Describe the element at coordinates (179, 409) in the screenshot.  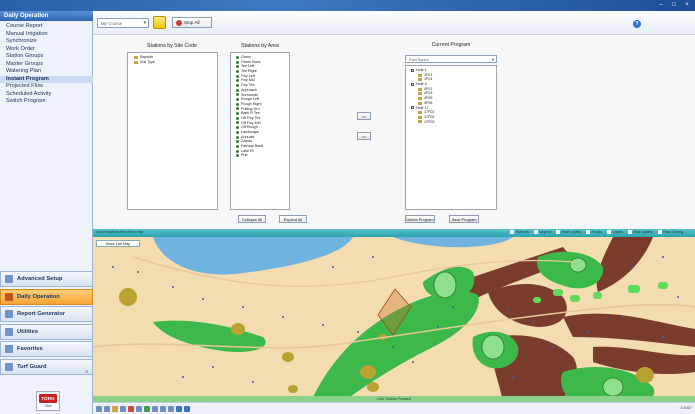
I see `settings-icon` at that location.